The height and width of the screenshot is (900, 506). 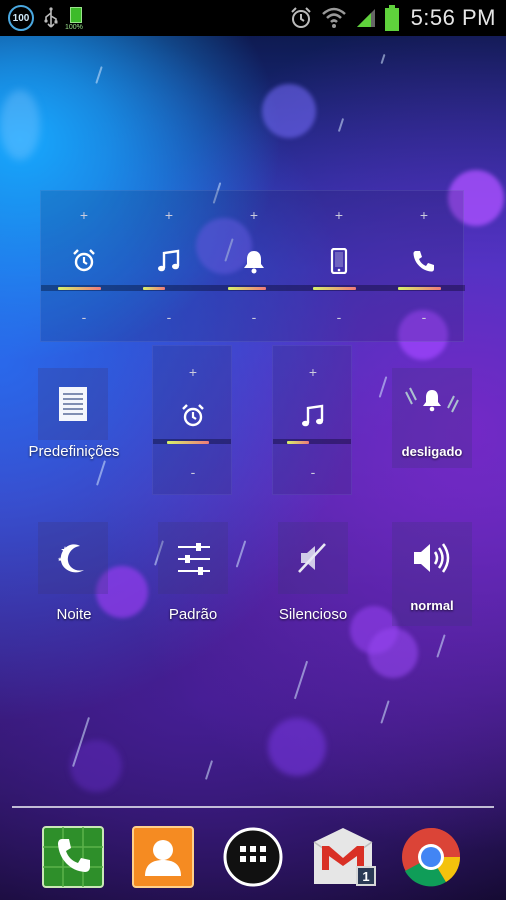 I want to click on call-volume-column: + -, so click(x=424, y=267).